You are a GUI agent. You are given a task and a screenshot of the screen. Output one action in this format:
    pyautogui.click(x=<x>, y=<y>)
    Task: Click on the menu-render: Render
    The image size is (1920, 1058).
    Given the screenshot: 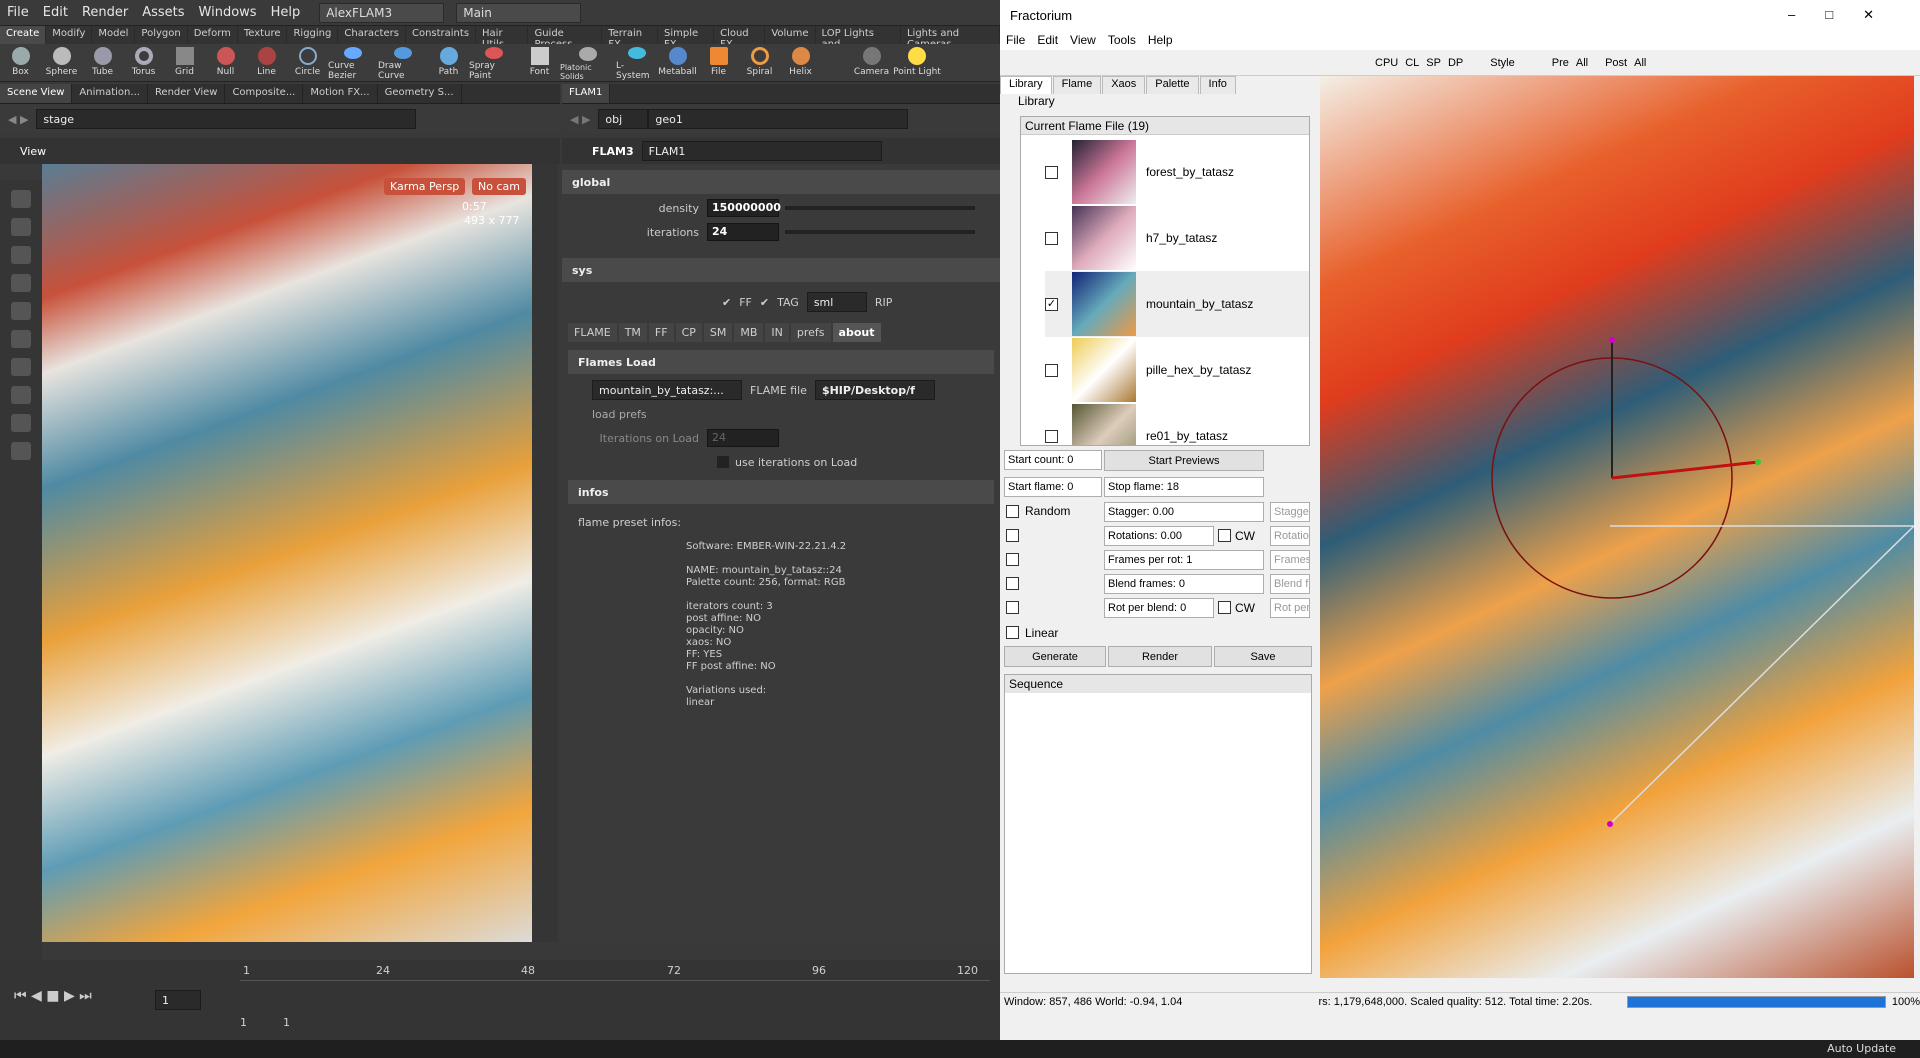 What is the action you would take?
    pyautogui.click(x=105, y=12)
    